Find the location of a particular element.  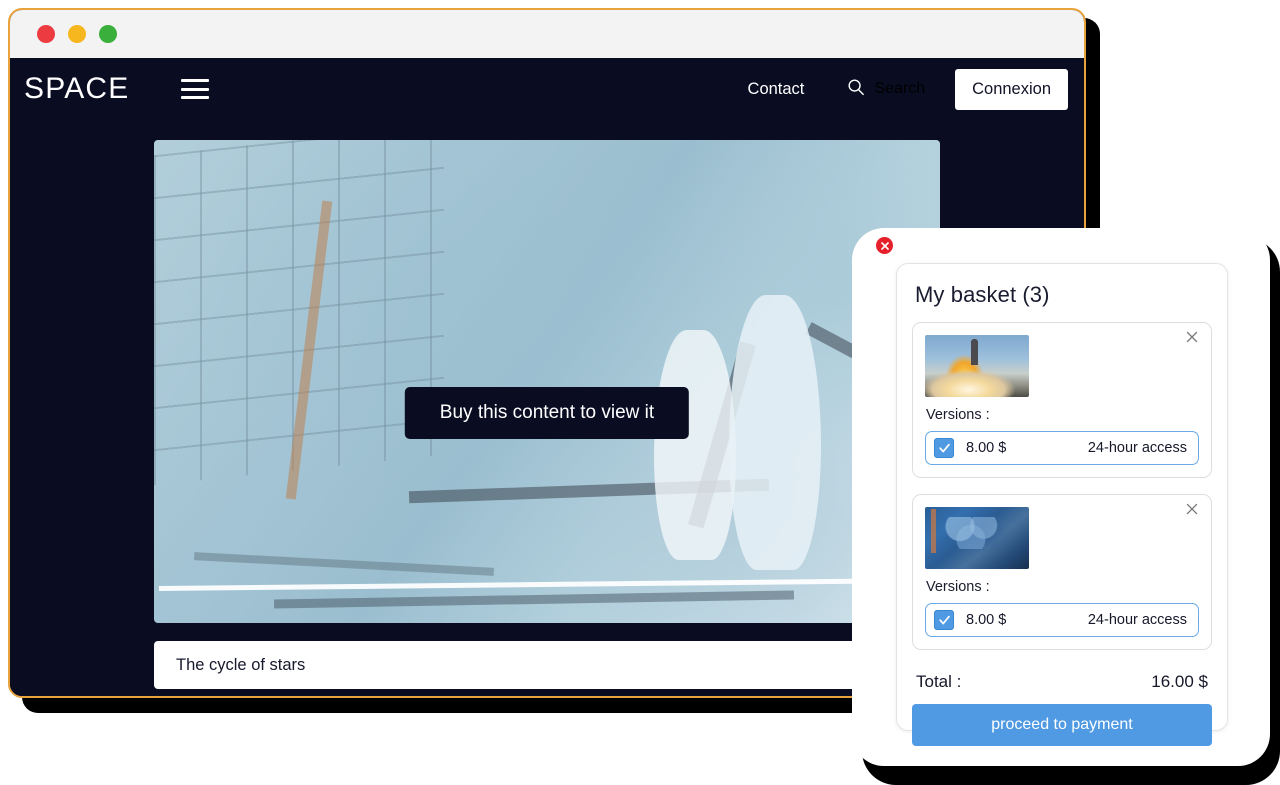

basket-total-row: Total : 16.00 $ is located at coordinates (1062, 682).